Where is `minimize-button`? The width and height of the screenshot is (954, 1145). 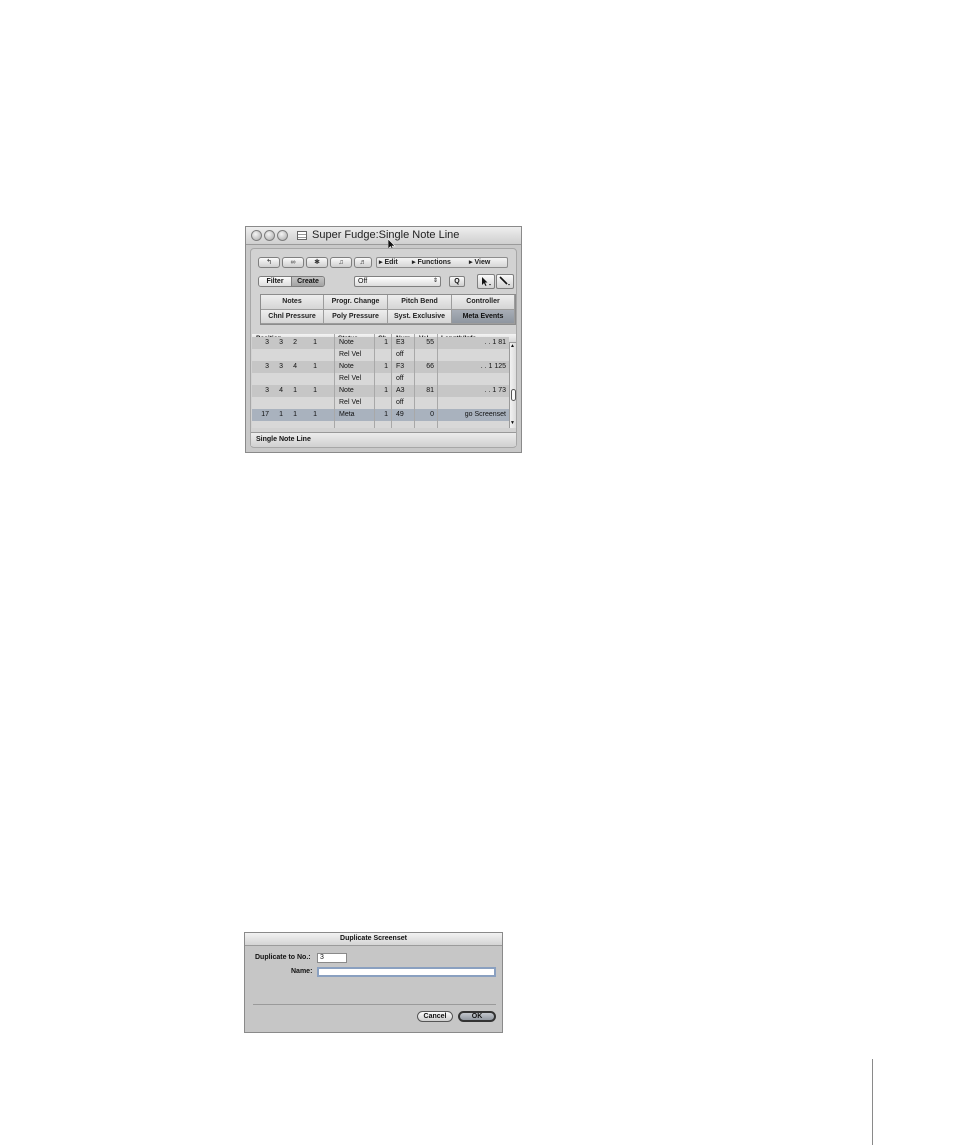 minimize-button is located at coordinates (269, 235).